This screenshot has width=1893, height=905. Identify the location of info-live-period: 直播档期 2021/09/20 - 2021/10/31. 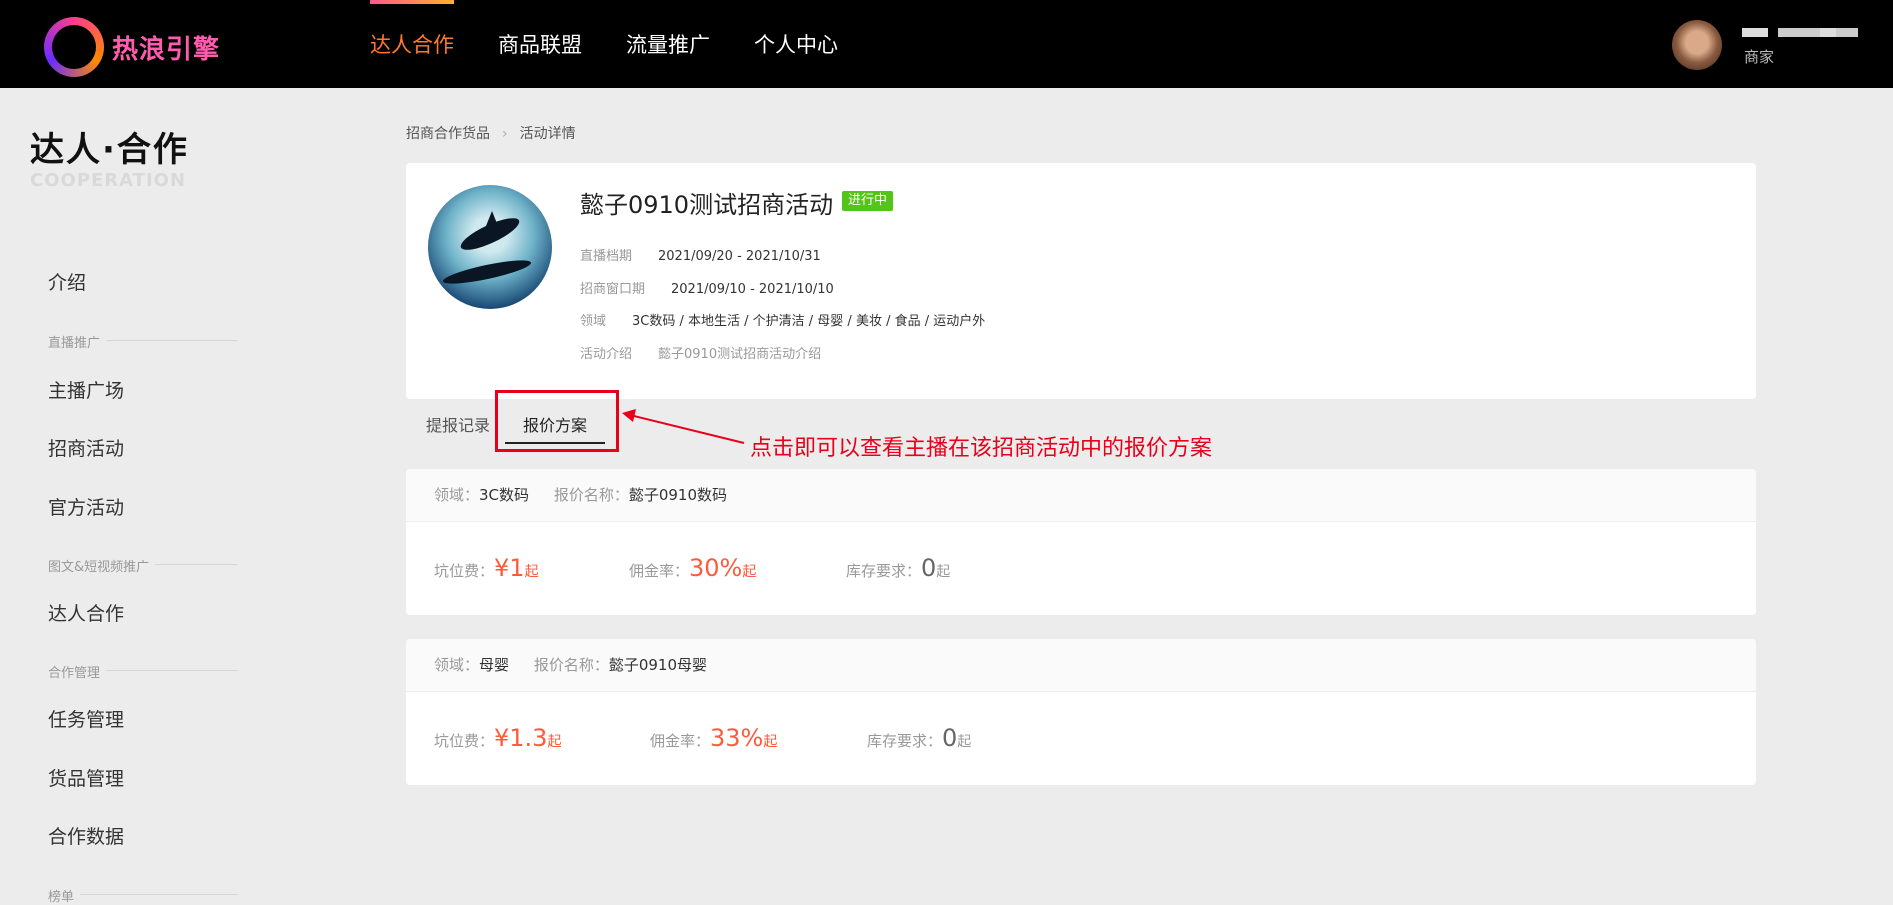
(700, 256).